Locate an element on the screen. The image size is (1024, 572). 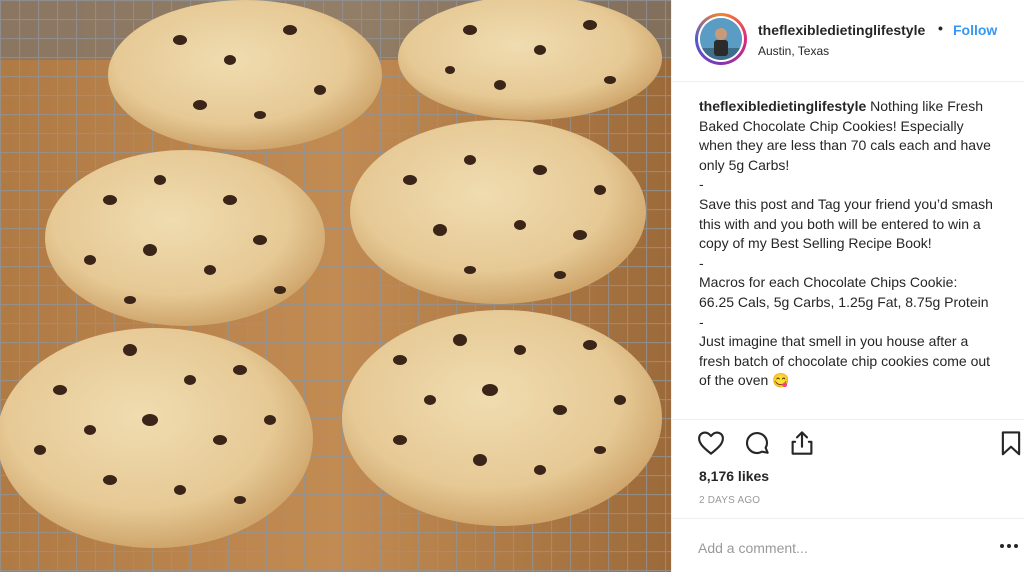
action-bar is located at coordinates (848, 447).